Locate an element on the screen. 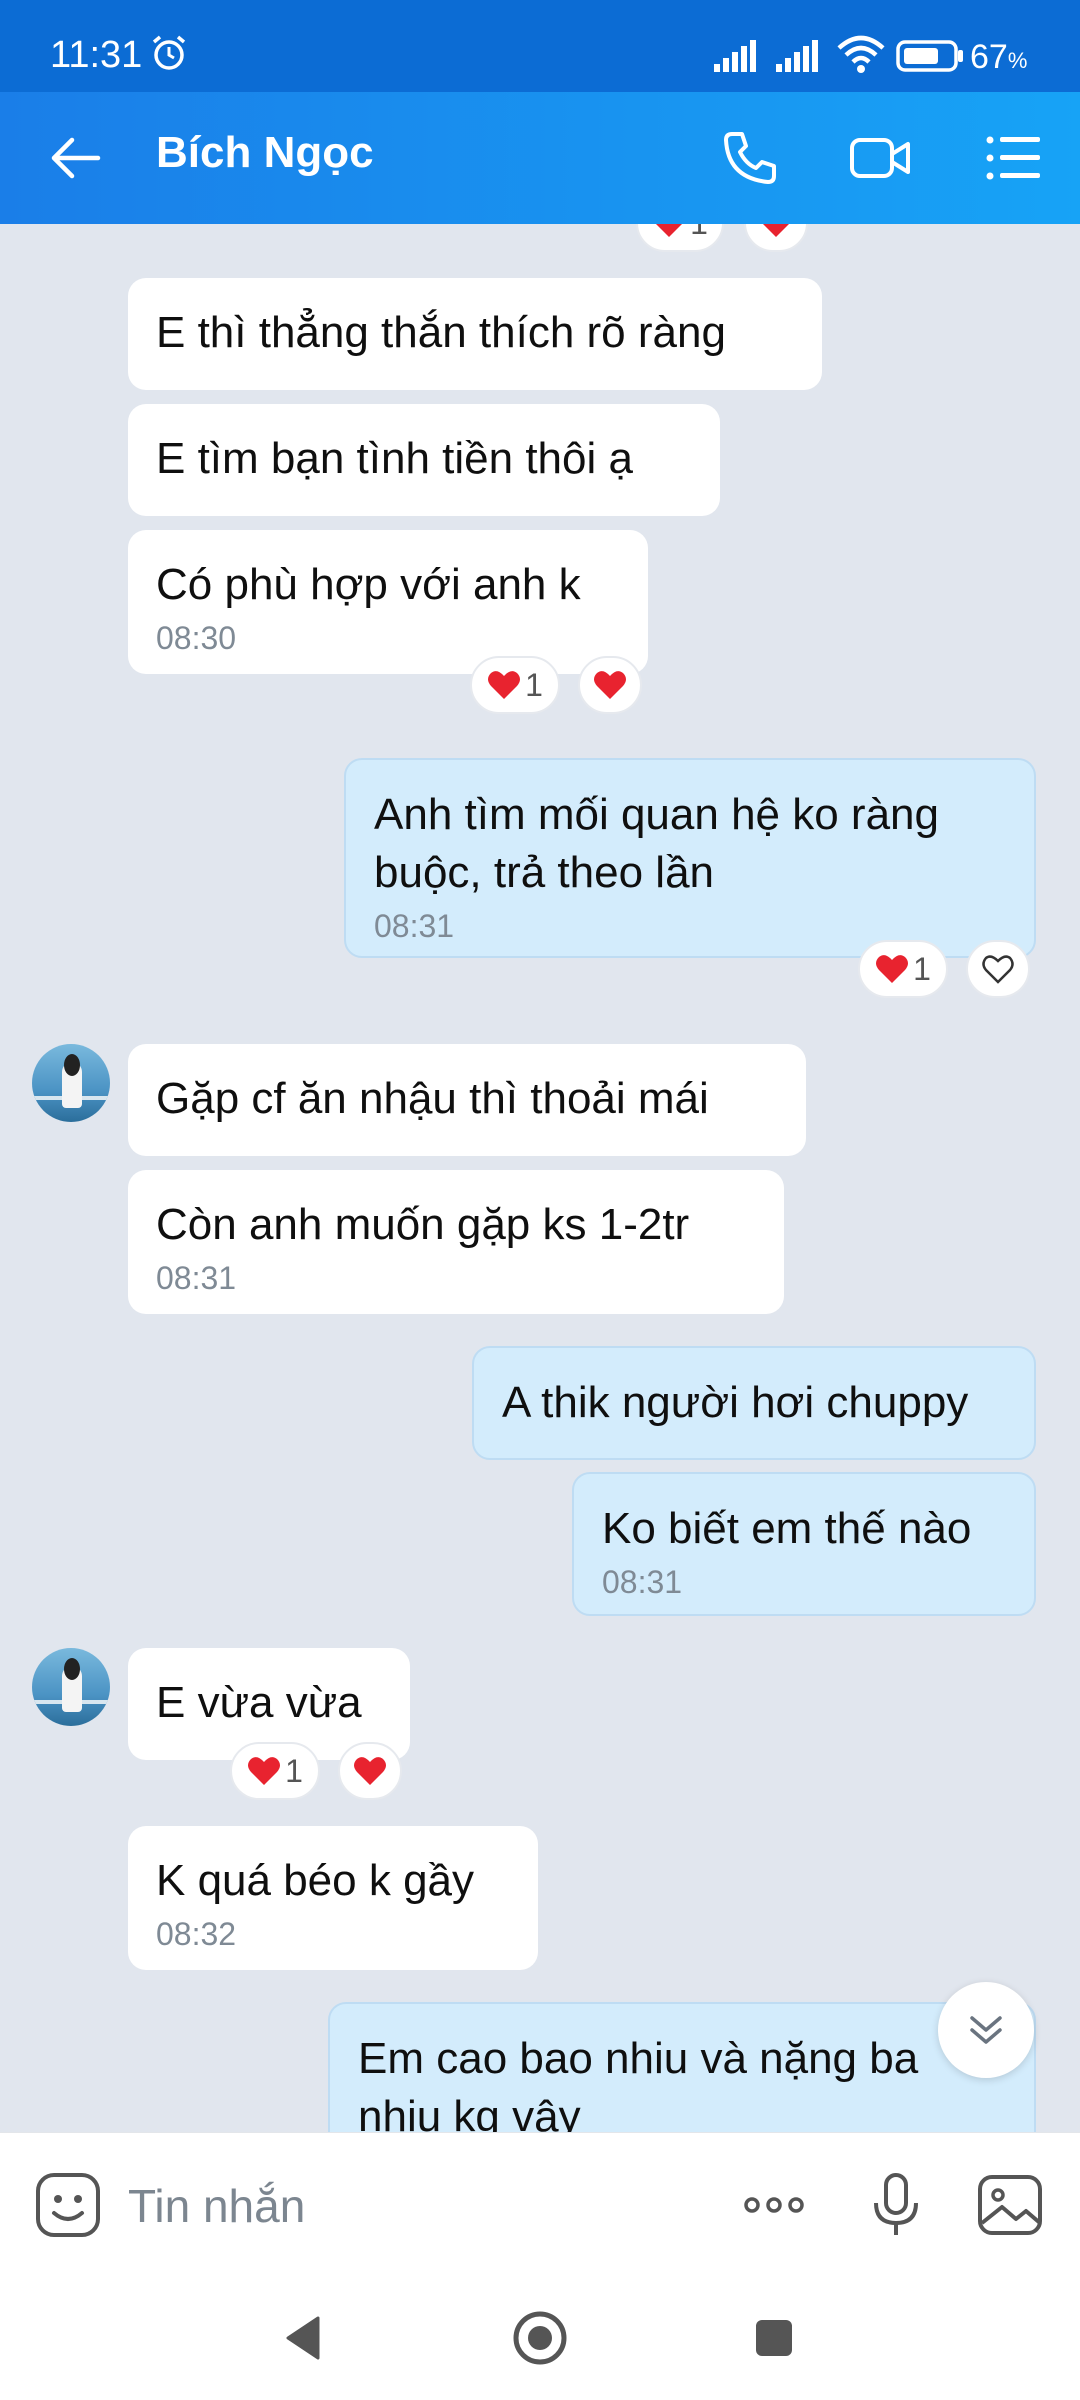 The width and height of the screenshot is (1080, 2400). status-time: 11:31 is located at coordinates (96, 55).